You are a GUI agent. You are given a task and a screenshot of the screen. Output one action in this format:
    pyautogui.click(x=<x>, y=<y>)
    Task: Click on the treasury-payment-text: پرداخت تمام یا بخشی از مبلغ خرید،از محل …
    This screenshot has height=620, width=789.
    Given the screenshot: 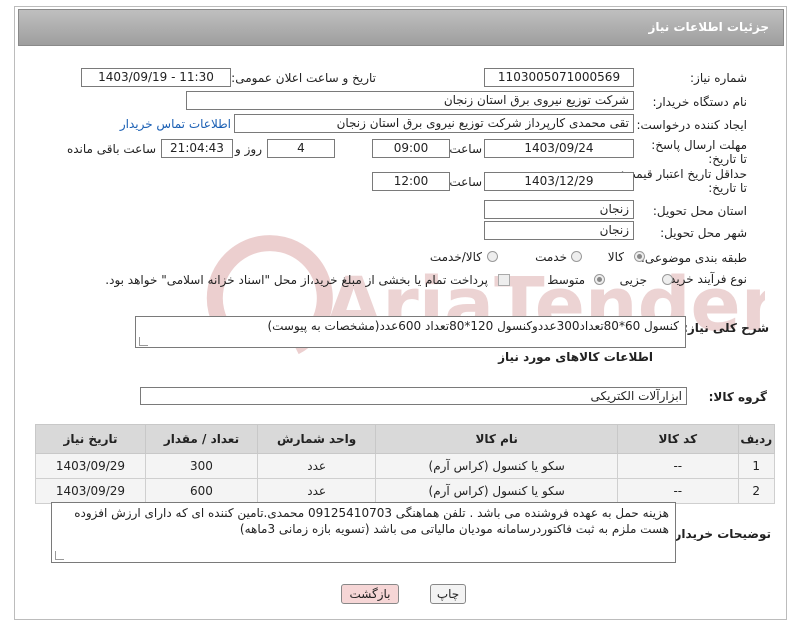 What is the action you would take?
    pyautogui.click(x=296, y=280)
    